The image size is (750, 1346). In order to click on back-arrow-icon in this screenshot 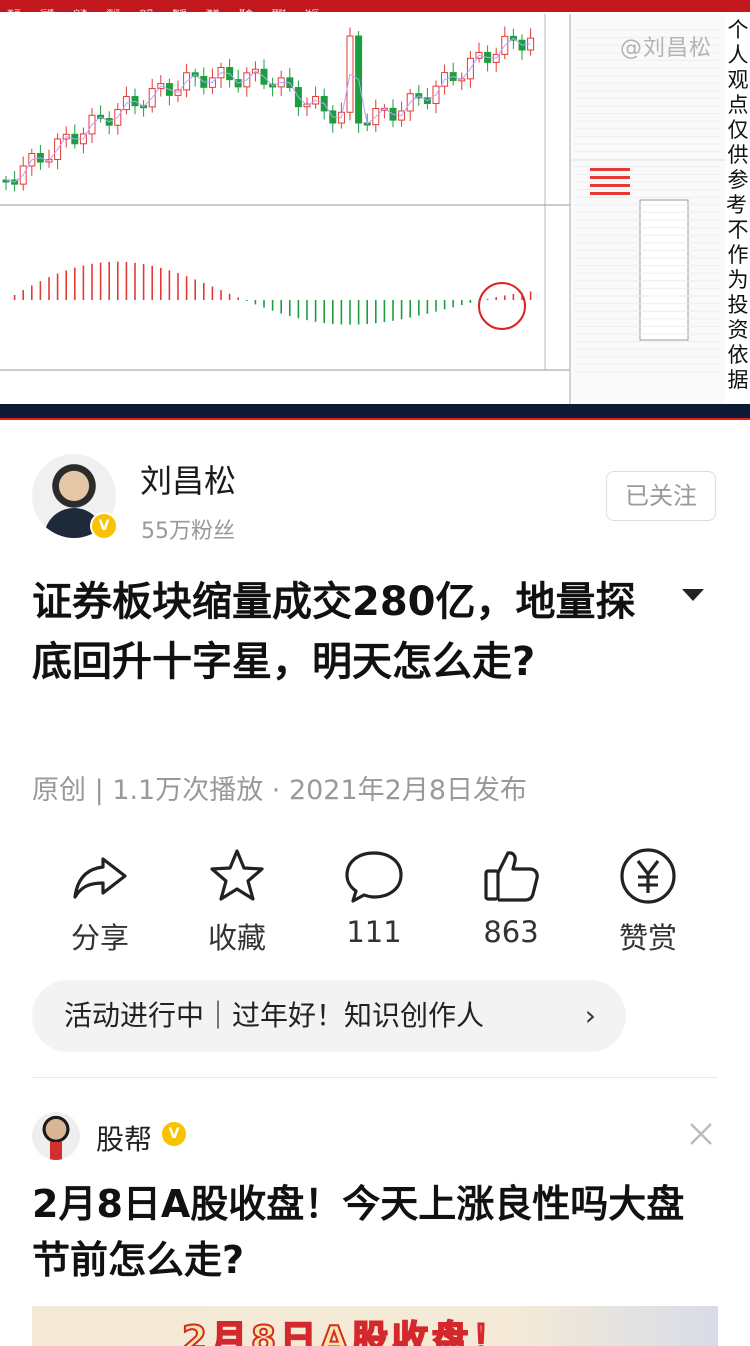, I will do `click(42, 42)`.